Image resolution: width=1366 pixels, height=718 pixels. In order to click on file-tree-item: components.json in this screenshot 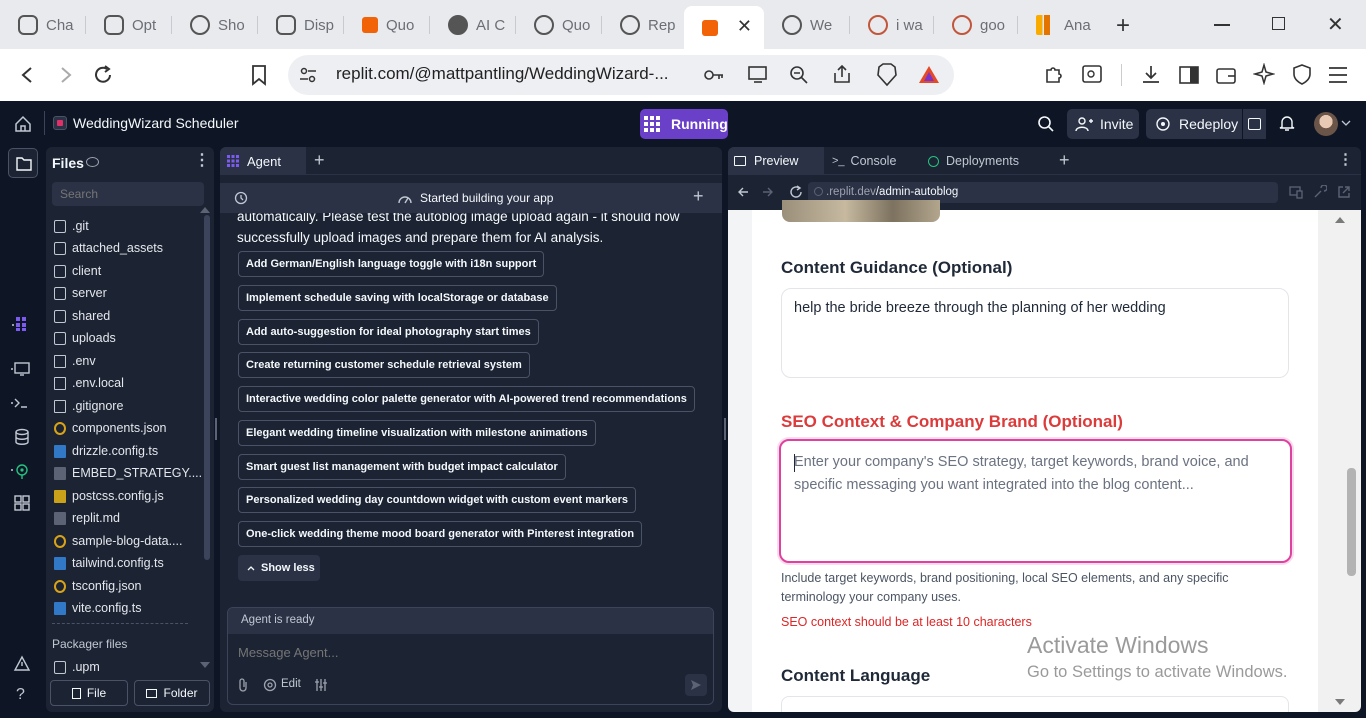, I will do `click(106, 428)`.